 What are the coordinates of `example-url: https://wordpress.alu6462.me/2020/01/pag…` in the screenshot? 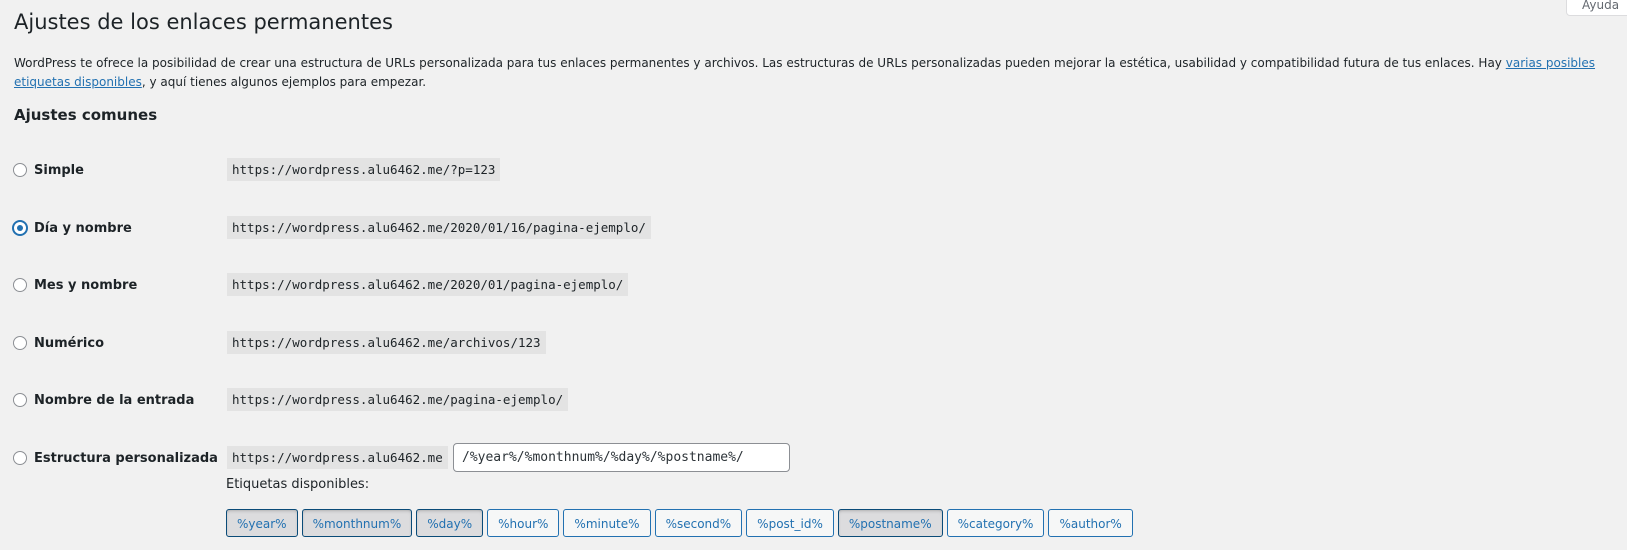 It's located at (428, 284).